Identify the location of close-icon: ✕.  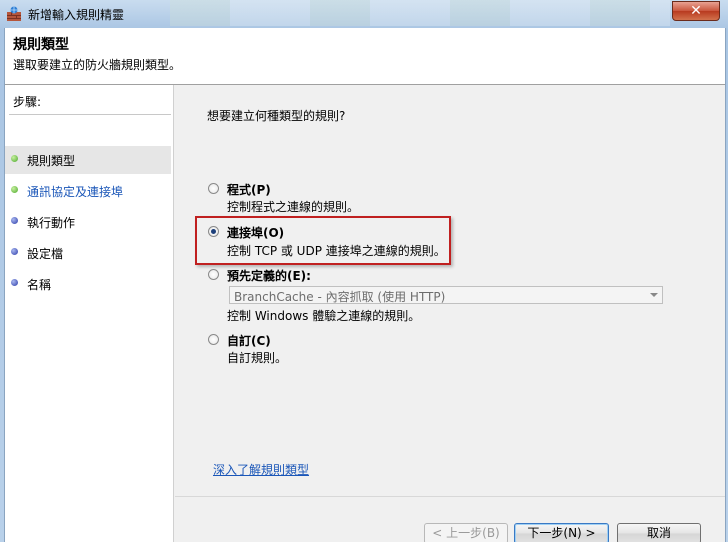
(696, 11).